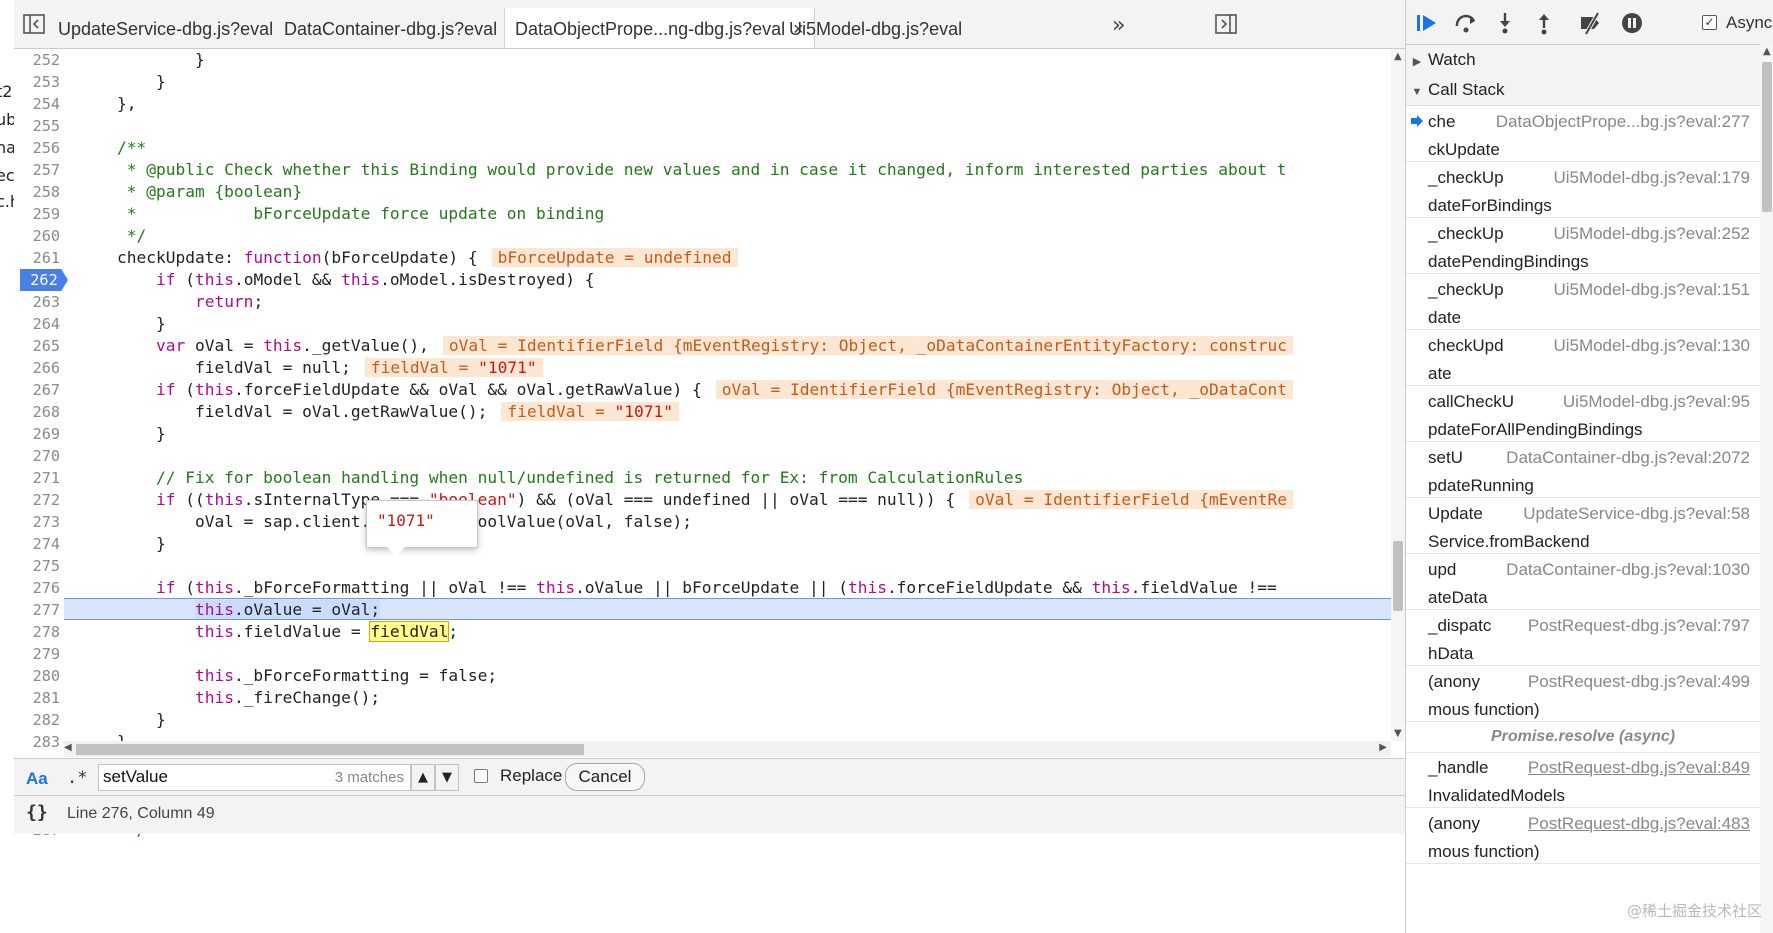 This screenshot has width=1773, height=933. I want to click on search-input, so click(208, 777).